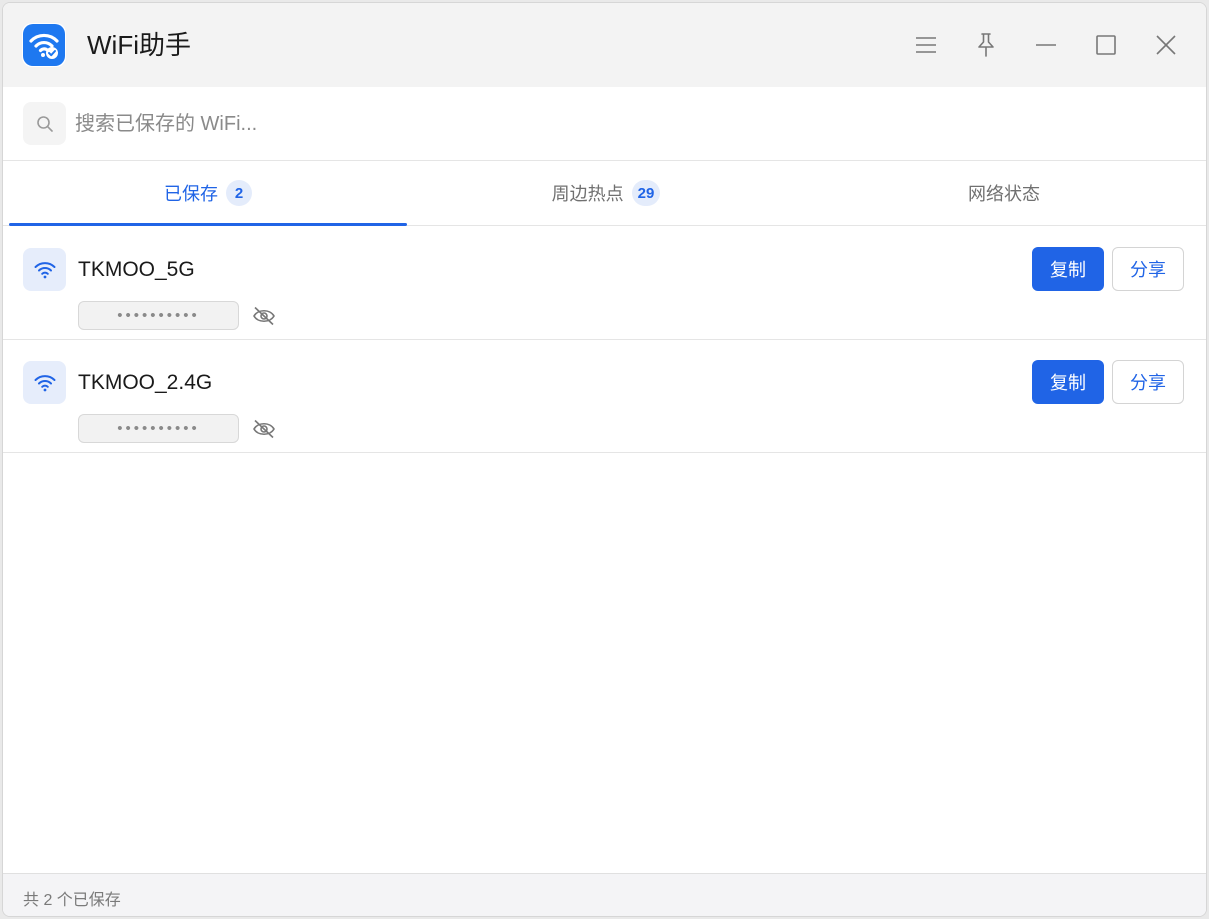  I want to click on maximize-icon, so click(1106, 45).